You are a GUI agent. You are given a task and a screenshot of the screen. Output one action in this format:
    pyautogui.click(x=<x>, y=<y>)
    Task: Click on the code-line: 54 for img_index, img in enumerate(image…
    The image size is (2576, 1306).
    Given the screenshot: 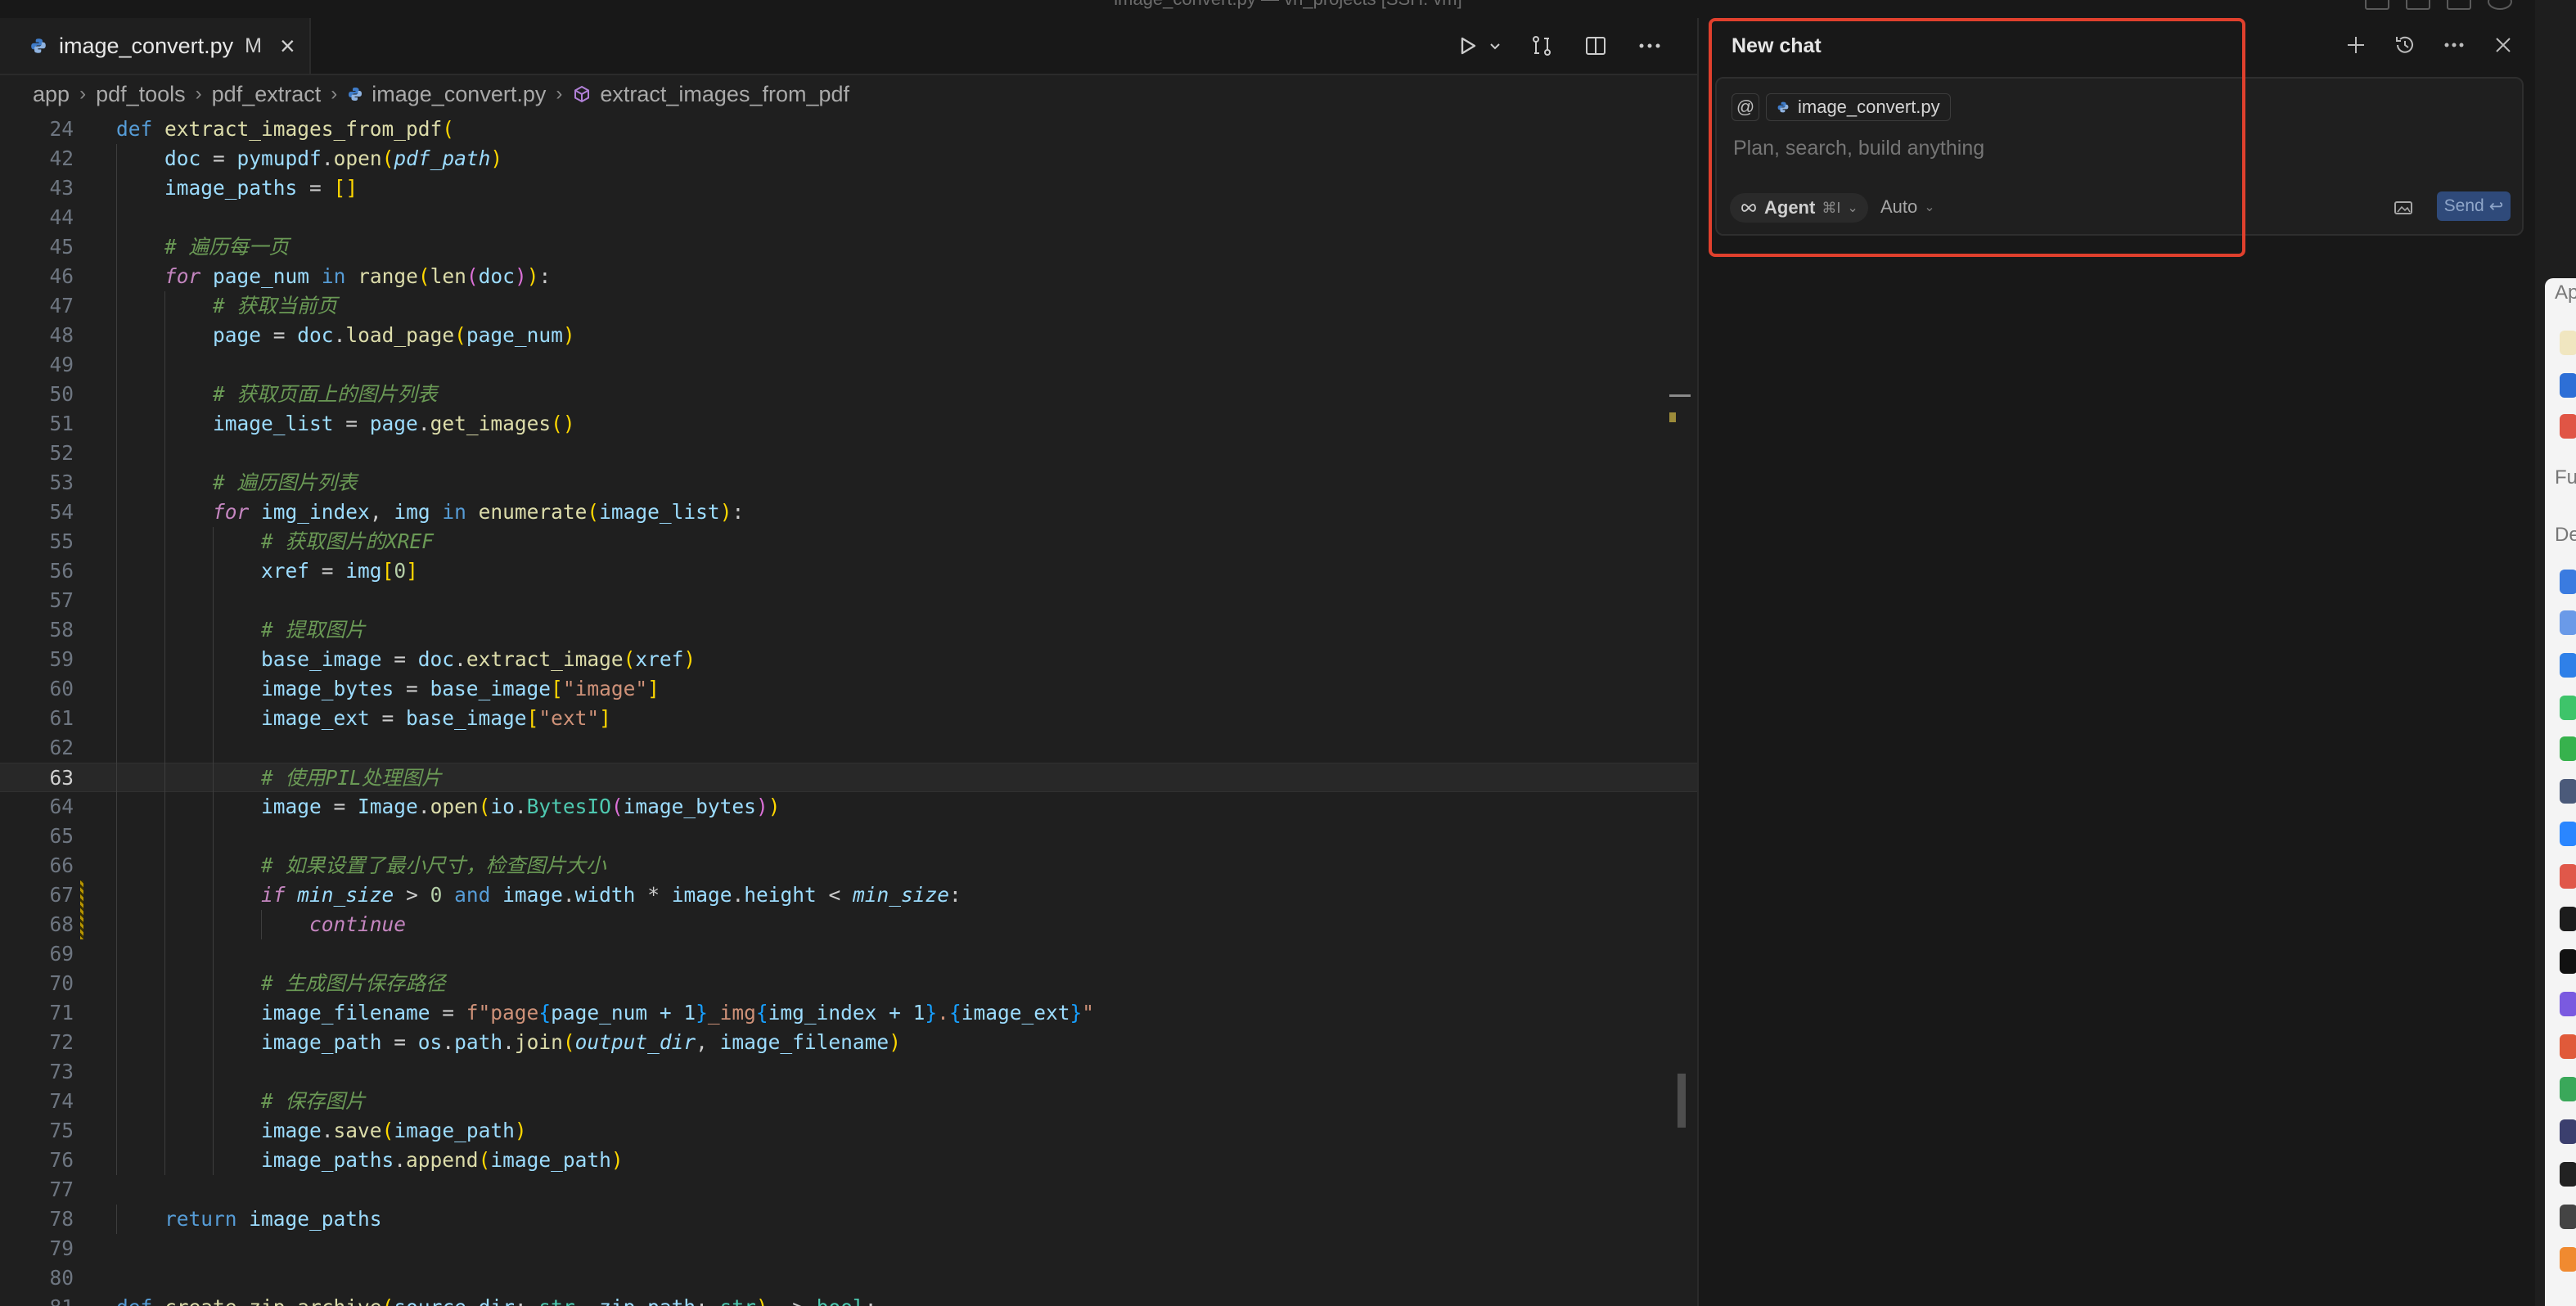 What is the action you would take?
    pyautogui.click(x=849, y=513)
    